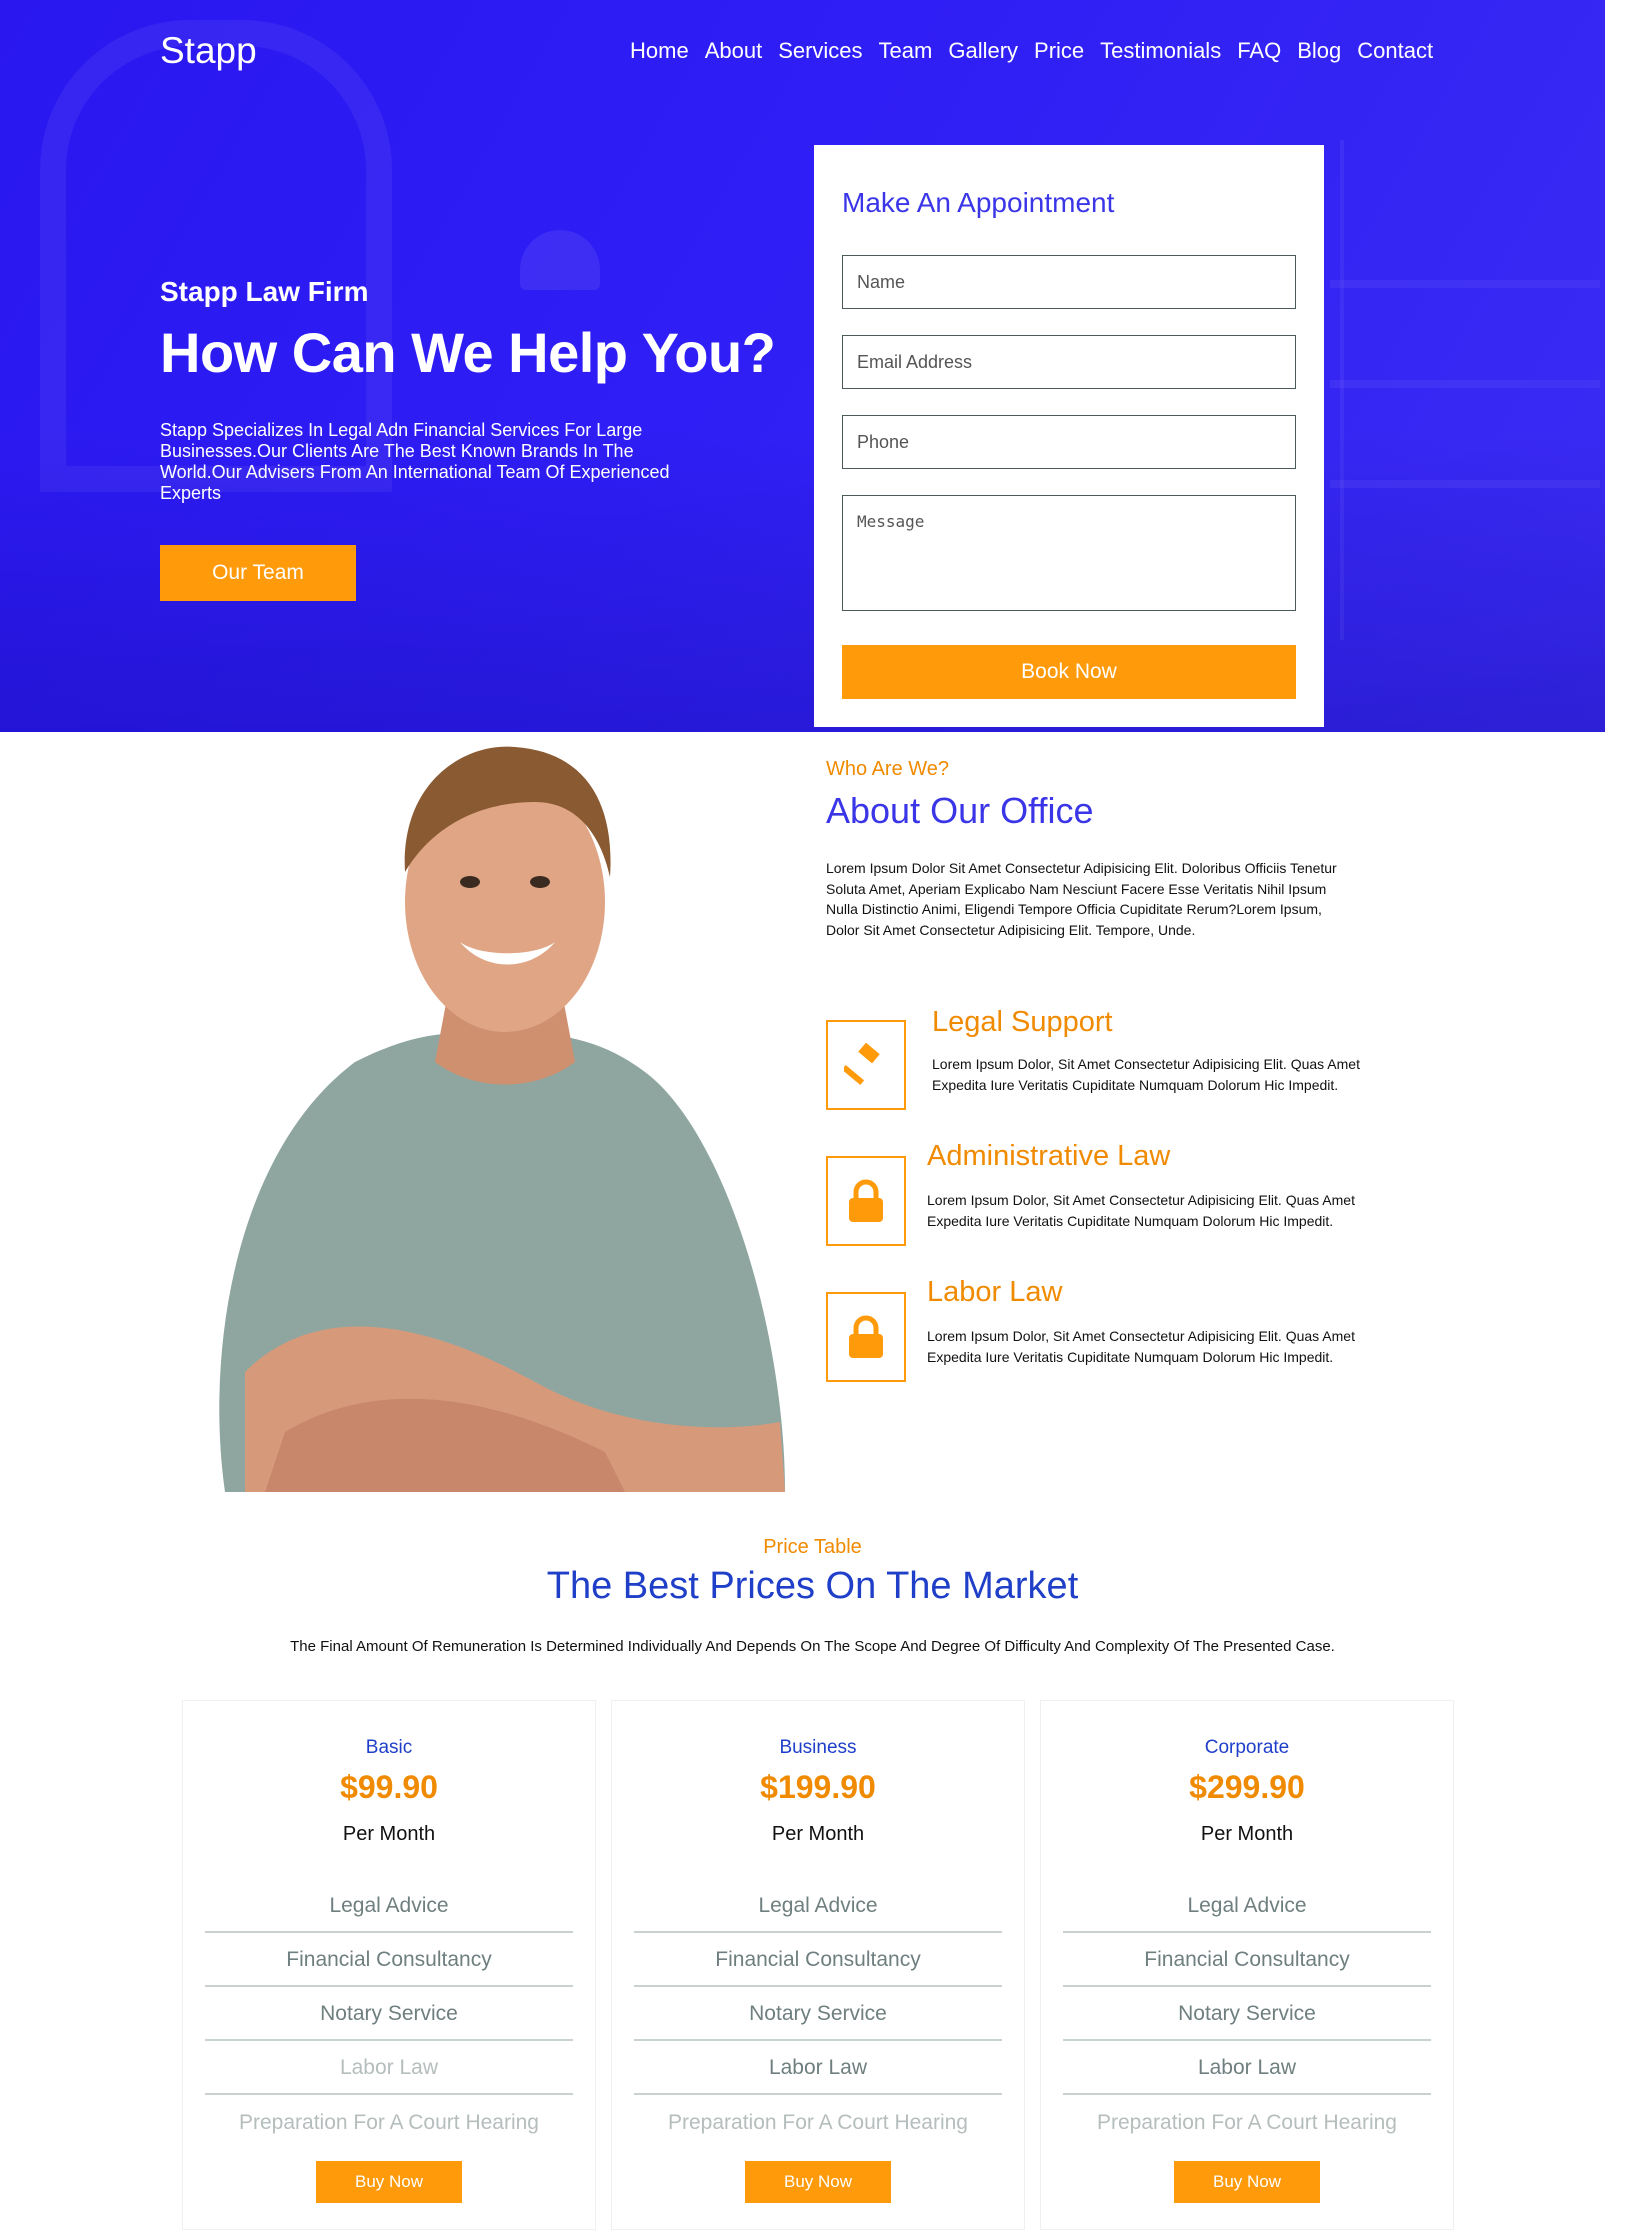 Image resolution: width=1625 pixels, height=2233 pixels. What do you see at coordinates (1069, 672) in the screenshot?
I see `book-now-button: Book Now` at bounding box center [1069, 672].